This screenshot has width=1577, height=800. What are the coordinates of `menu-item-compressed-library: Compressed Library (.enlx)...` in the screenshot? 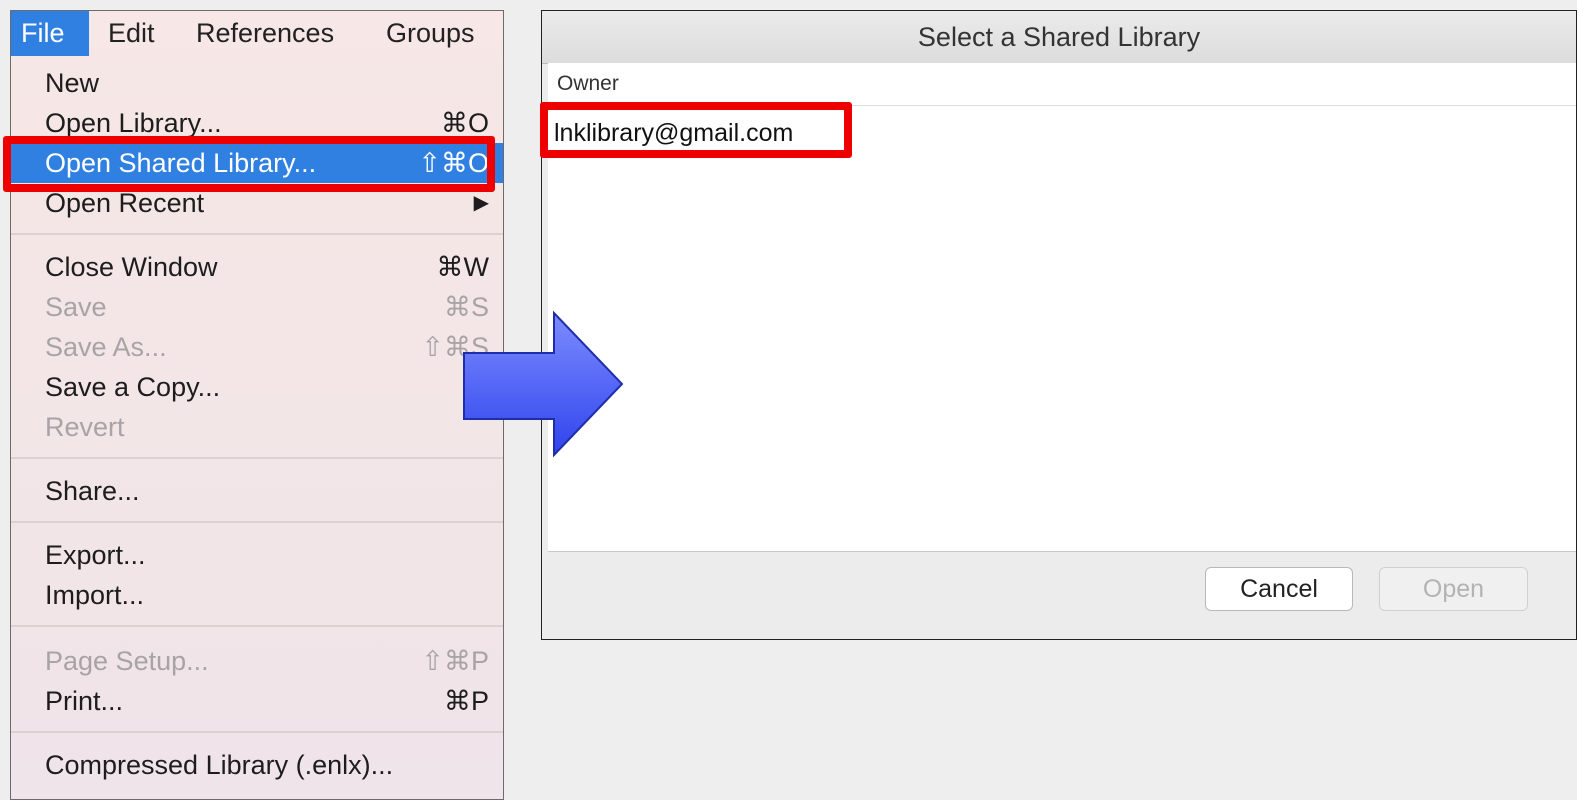 It's located at (257, 765).